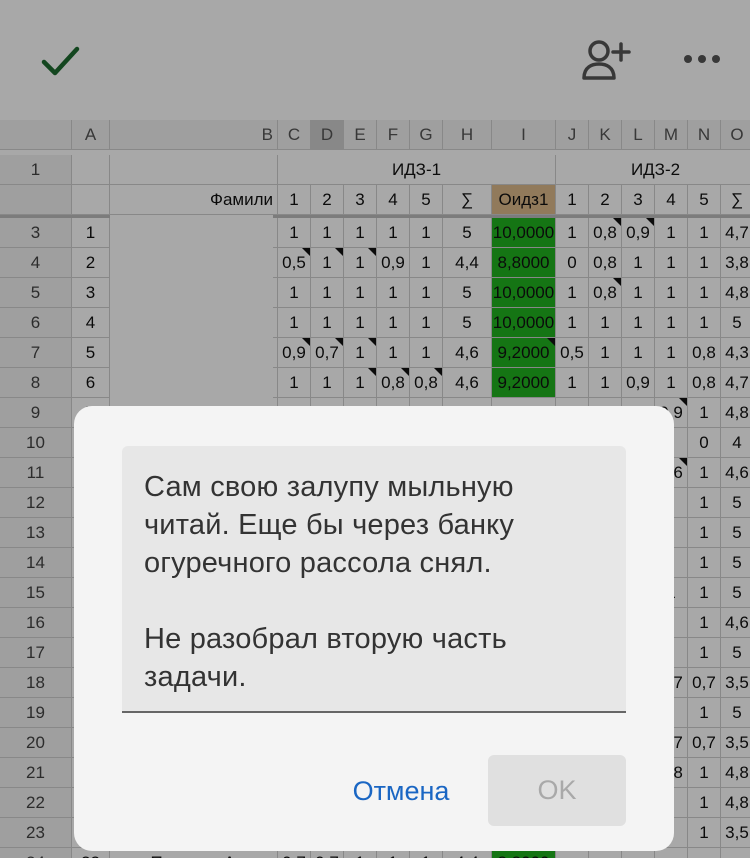 This screenshot has height=858, width=750. What do you see at coordinates (325, 658) in the screenshot?
I see `comment-paragraph-2: Не разобрал вторую часть задачи.` at bounding box center [325, 658].